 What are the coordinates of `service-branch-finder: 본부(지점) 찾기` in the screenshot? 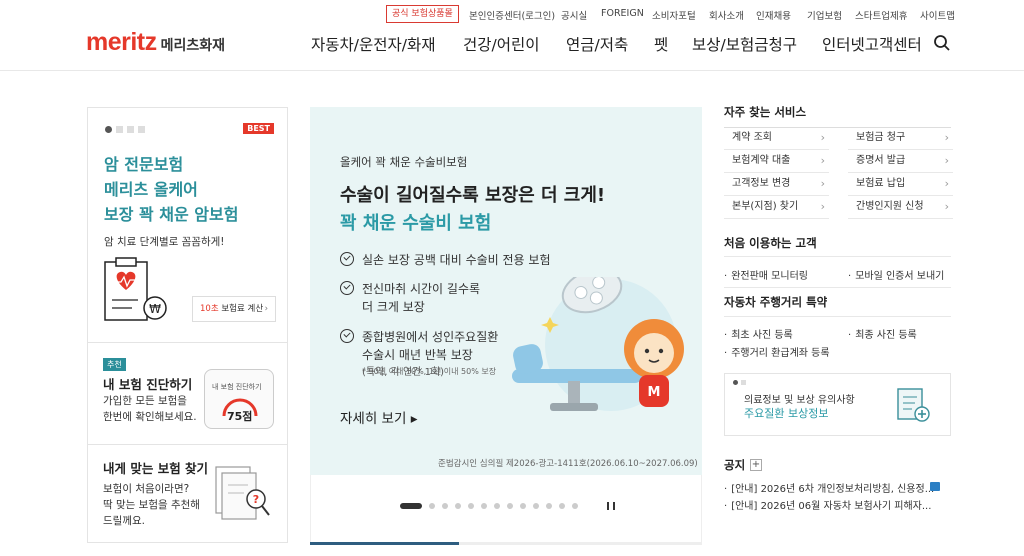 It's located at (776, 208).